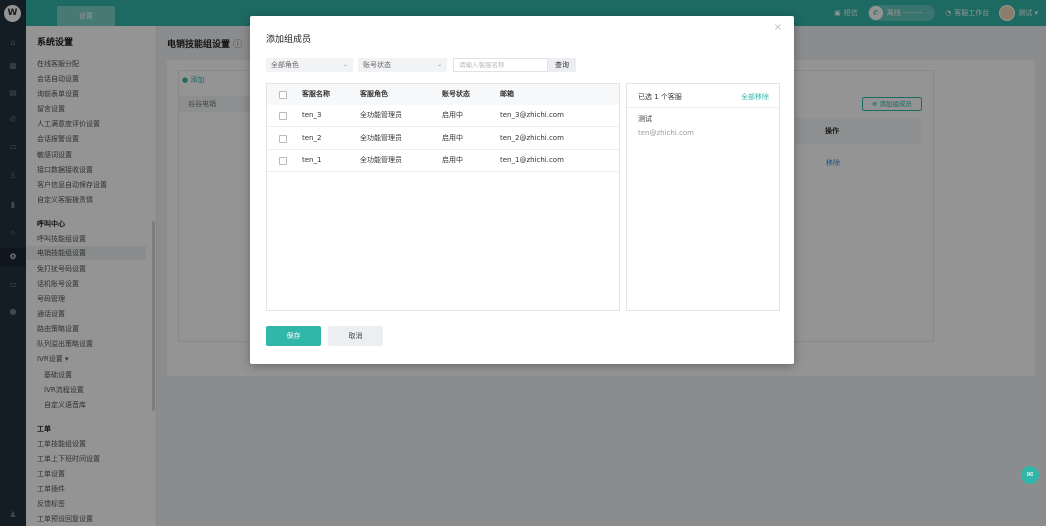 The width and height of the screenshot is (1046, 526). Describe the element at coordinates (532, 160) in the screenshot. I see `cell-email: ten_1@zhichi.com` at that location.